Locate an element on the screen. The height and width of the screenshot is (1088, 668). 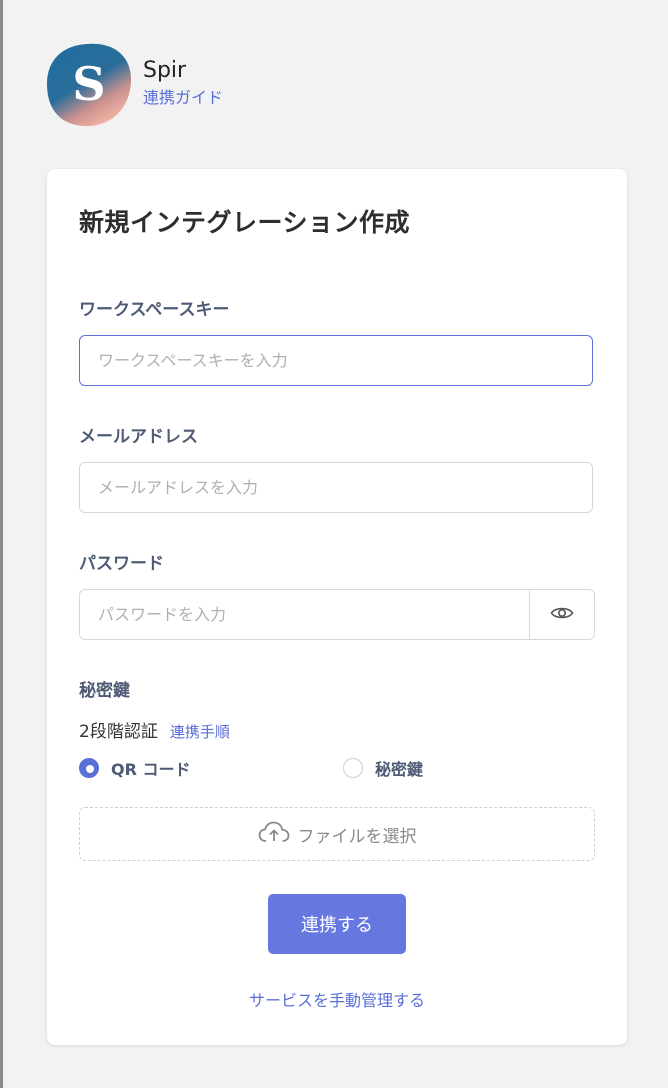
spir-logo: S is located at coordinates (89, 84).